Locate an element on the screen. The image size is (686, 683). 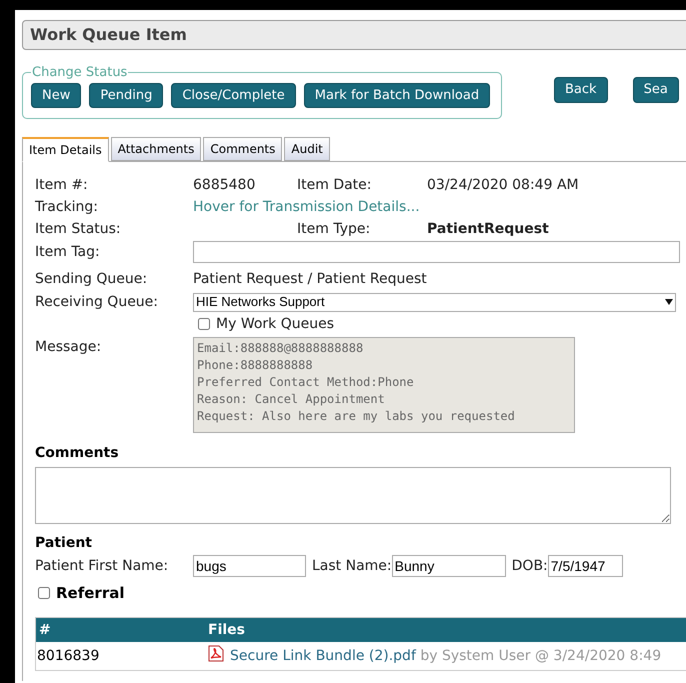
panel-legend: Change Status is located at coordinates (79, 72).